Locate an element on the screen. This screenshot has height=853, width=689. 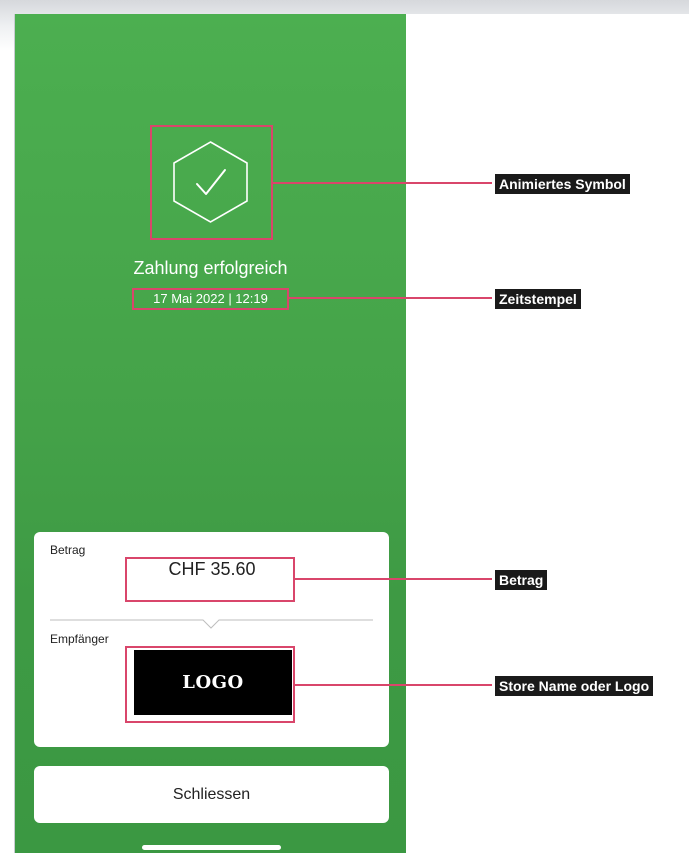
amount-highlight is located at coordinates (210, 579).